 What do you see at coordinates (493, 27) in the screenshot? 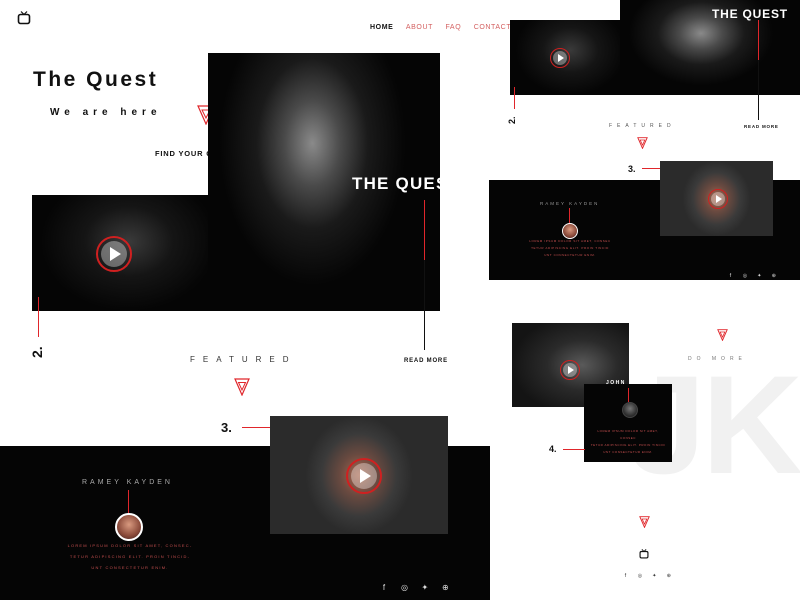
I see `nav-contact: CONTACT` at bounding box center [493, 27].